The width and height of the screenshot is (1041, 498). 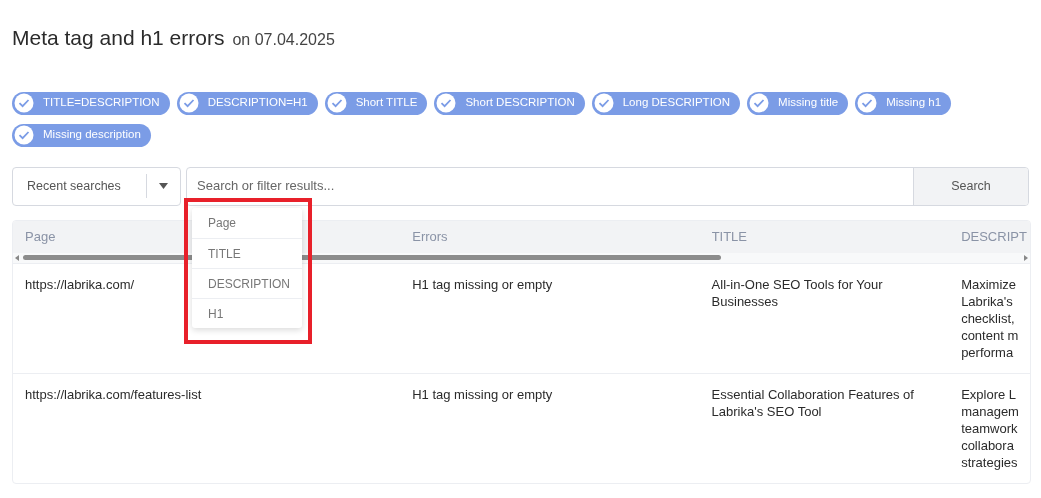 I want to click on page-title: Meta tag and h1 errors, so click(x=118, y=38).